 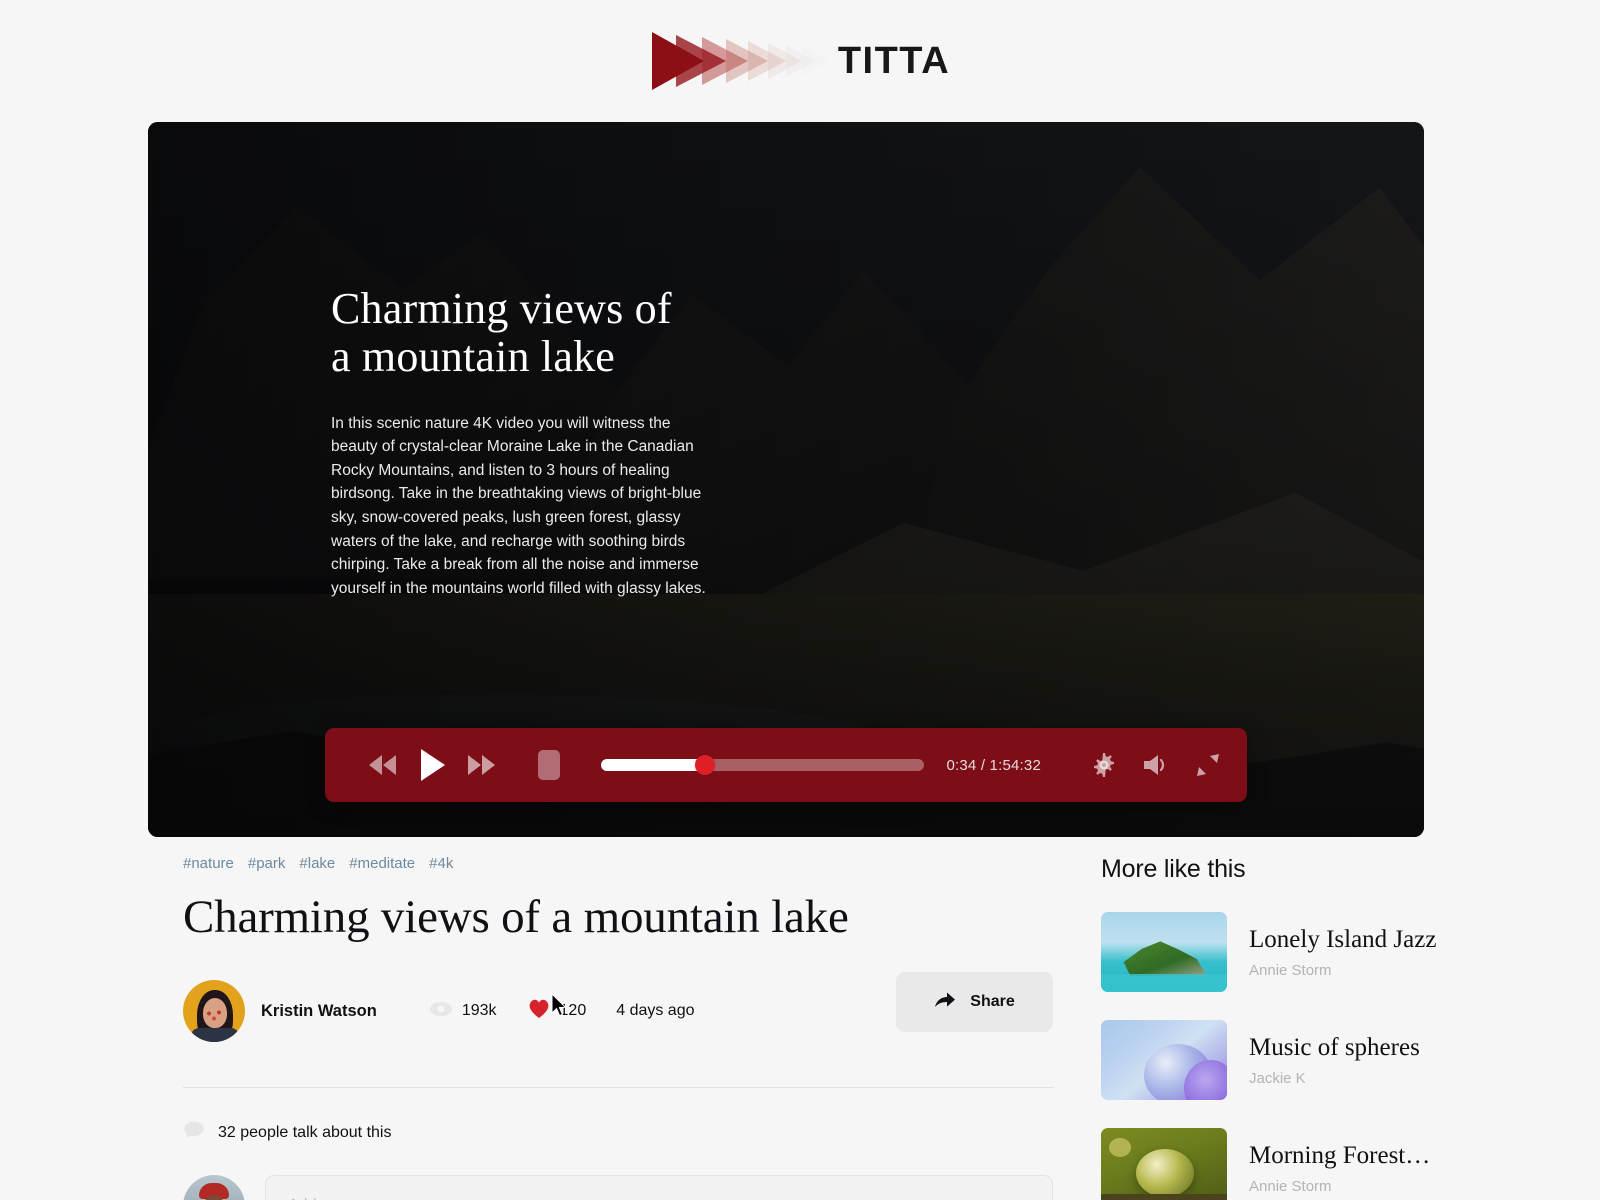 I want to click on list-item: Lonely Island Jazz Annie Storm, so click(x=1311, y=952).